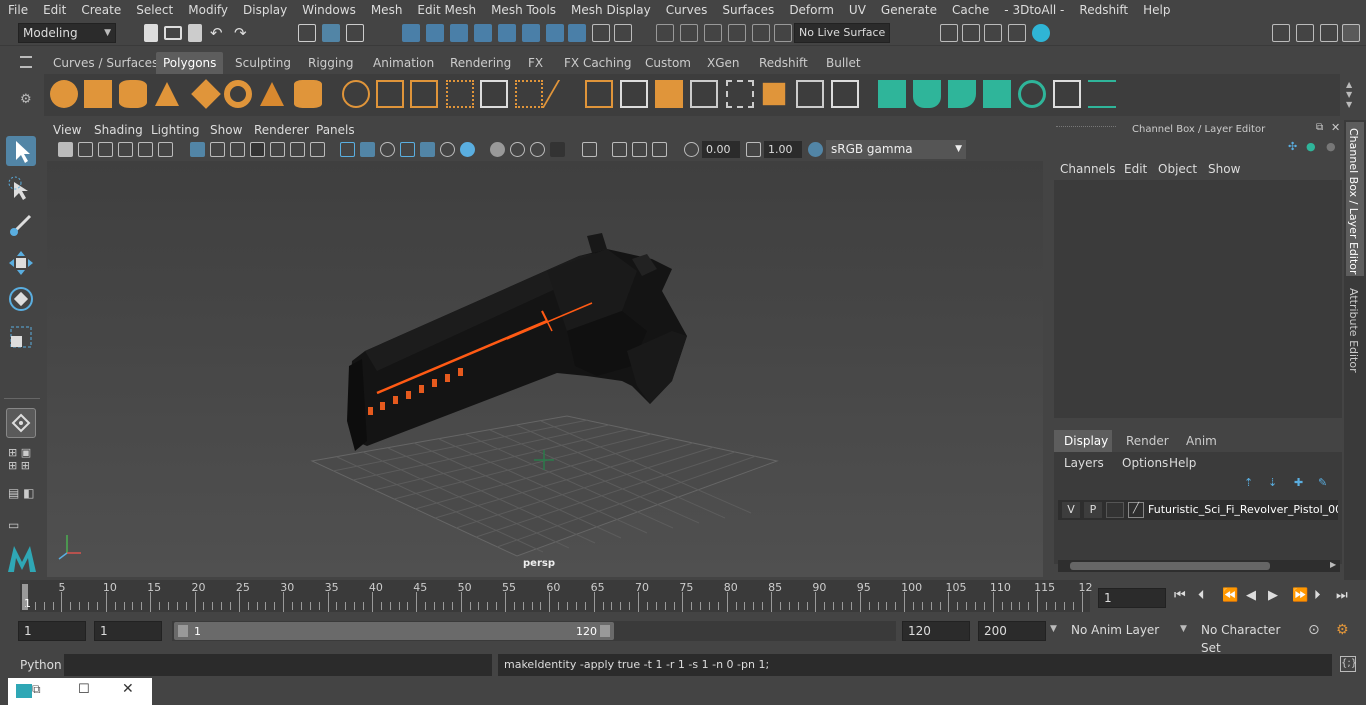  I want to click on merge-icon, so click(774, 94).